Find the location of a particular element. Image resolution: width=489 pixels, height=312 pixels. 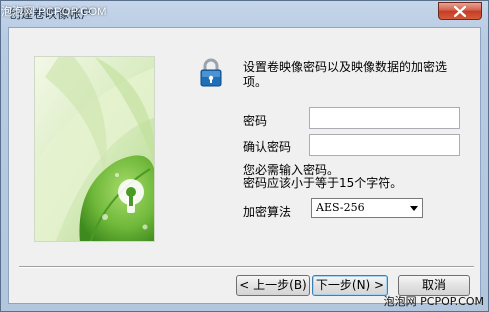

algorithm-label: 加密算法 is located at coordinates (267, 212).